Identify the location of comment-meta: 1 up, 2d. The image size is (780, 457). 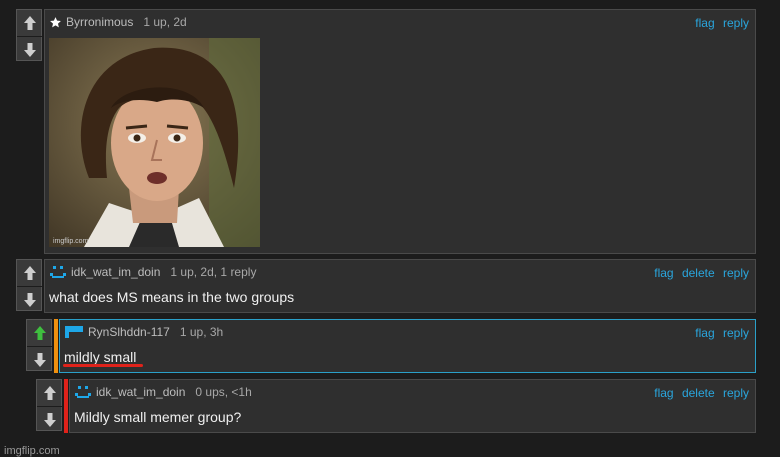
(165, 22).